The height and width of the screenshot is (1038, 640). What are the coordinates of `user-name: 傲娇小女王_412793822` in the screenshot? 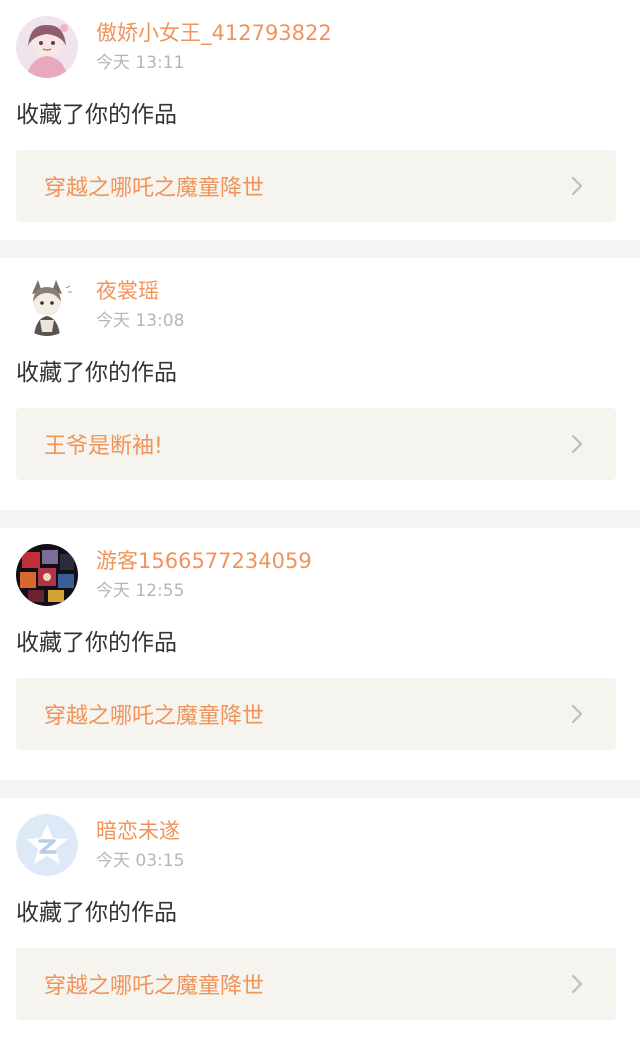 It's located at (214, 33).